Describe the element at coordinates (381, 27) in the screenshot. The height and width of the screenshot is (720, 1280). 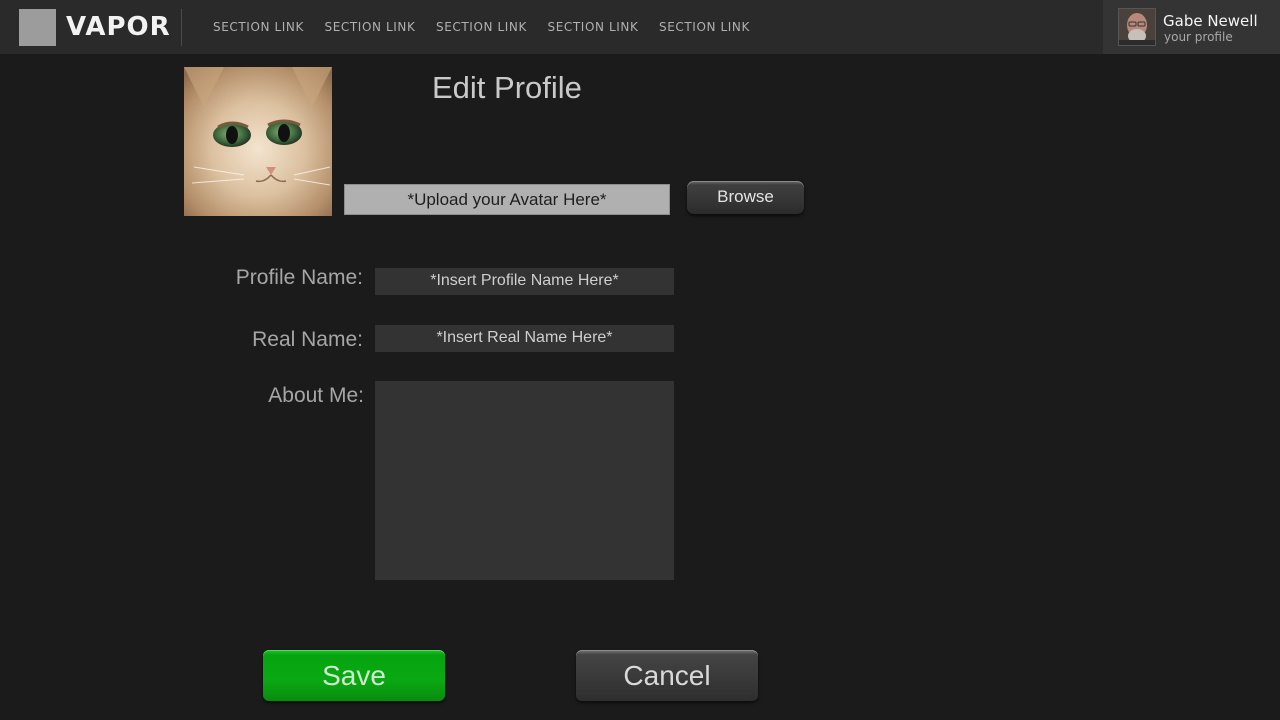
I see `nav-section-link-2: SECTION LINK` at that location.